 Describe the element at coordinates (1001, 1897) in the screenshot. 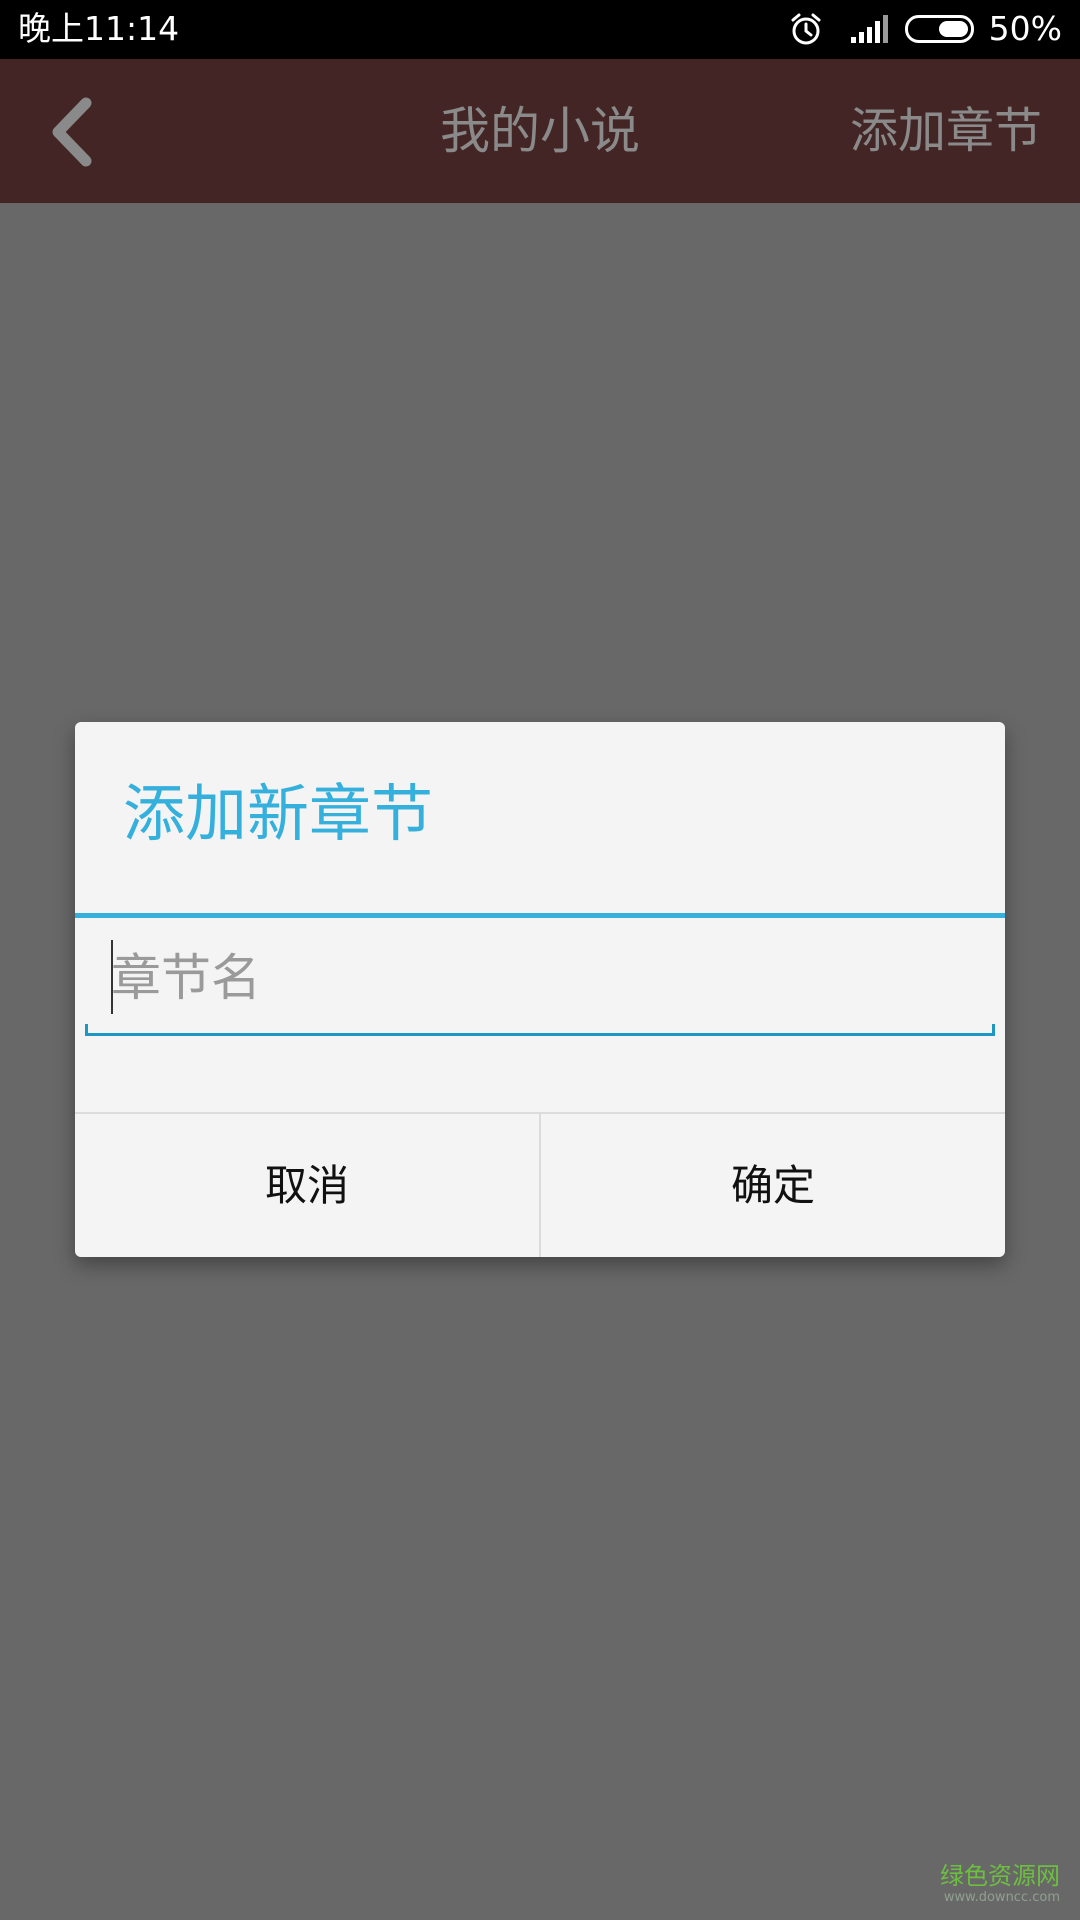

I see `watermark-url: www.downcc.com` at that location.